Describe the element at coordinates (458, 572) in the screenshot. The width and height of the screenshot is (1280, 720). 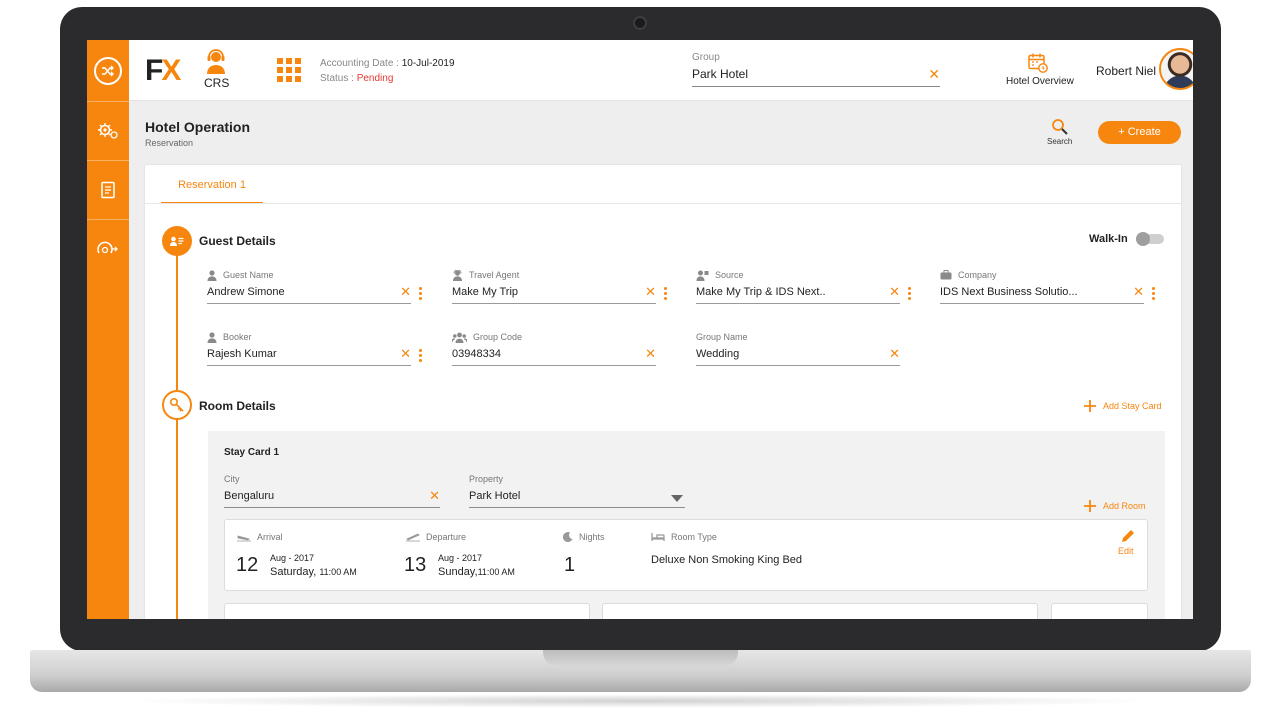
I see `departure-weekday-text: Sunday,` at that location.